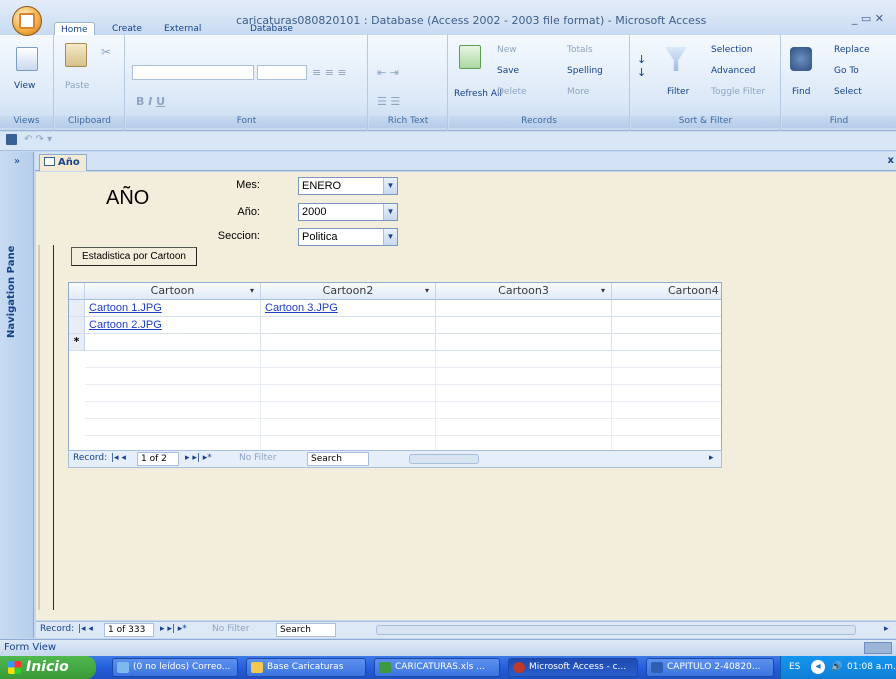 The height and width of the screenshot is (679, 896). Describe the element at coordinates (512, 92) in the screenshot. I see `delete-record-button: Delete` at that location.